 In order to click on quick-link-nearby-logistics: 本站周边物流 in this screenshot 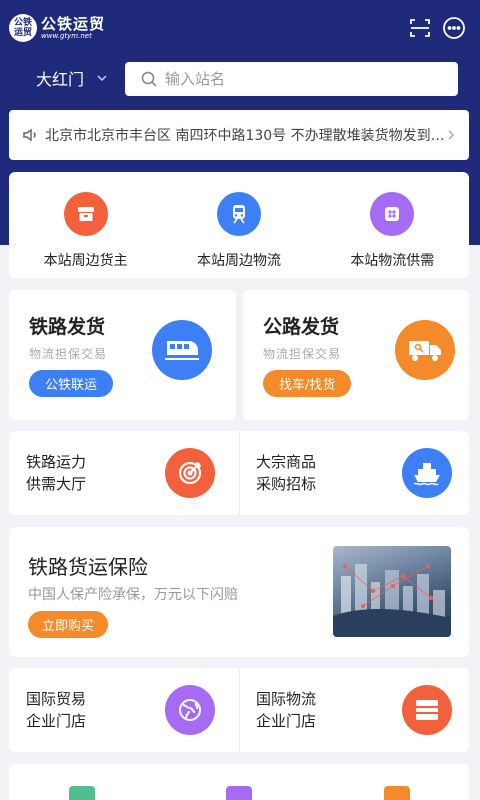, I will do `click(238, 225)`.